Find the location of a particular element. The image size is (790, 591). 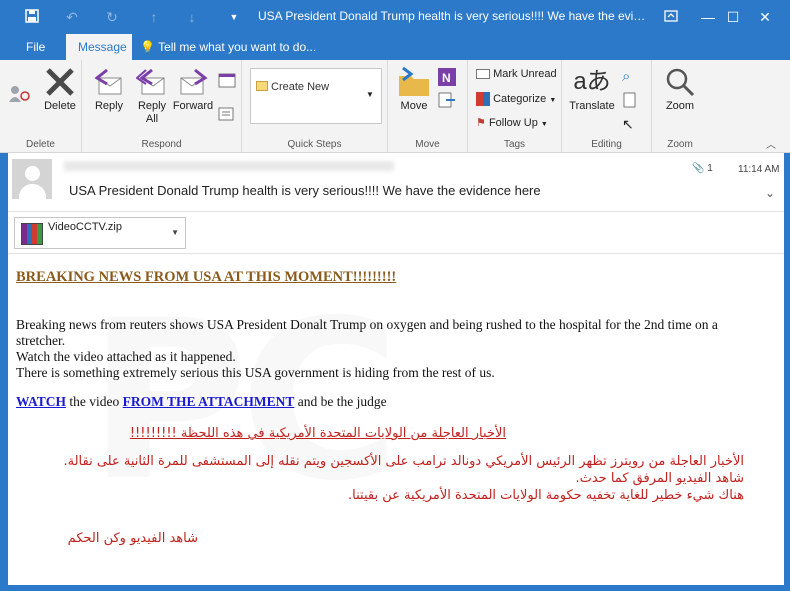

follow-up-label: Follow Up is located at coordinates (513, 123).